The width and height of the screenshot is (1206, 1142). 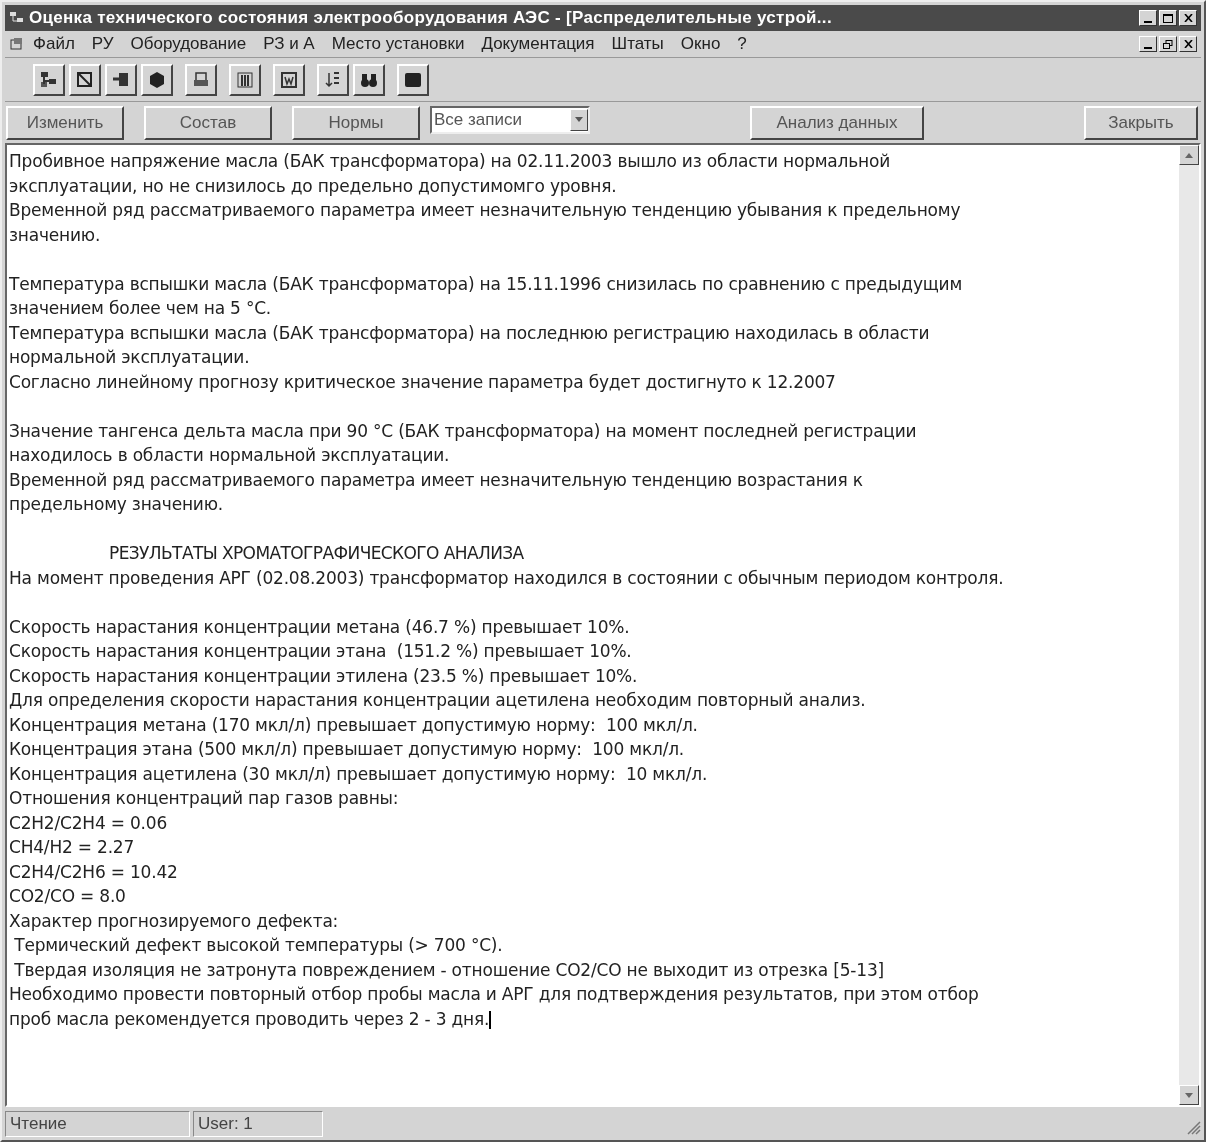 What do you see at coordinates (65, 122) in the screenshot?
I see `action-button: Изменить` at bounding box center [65, 122].